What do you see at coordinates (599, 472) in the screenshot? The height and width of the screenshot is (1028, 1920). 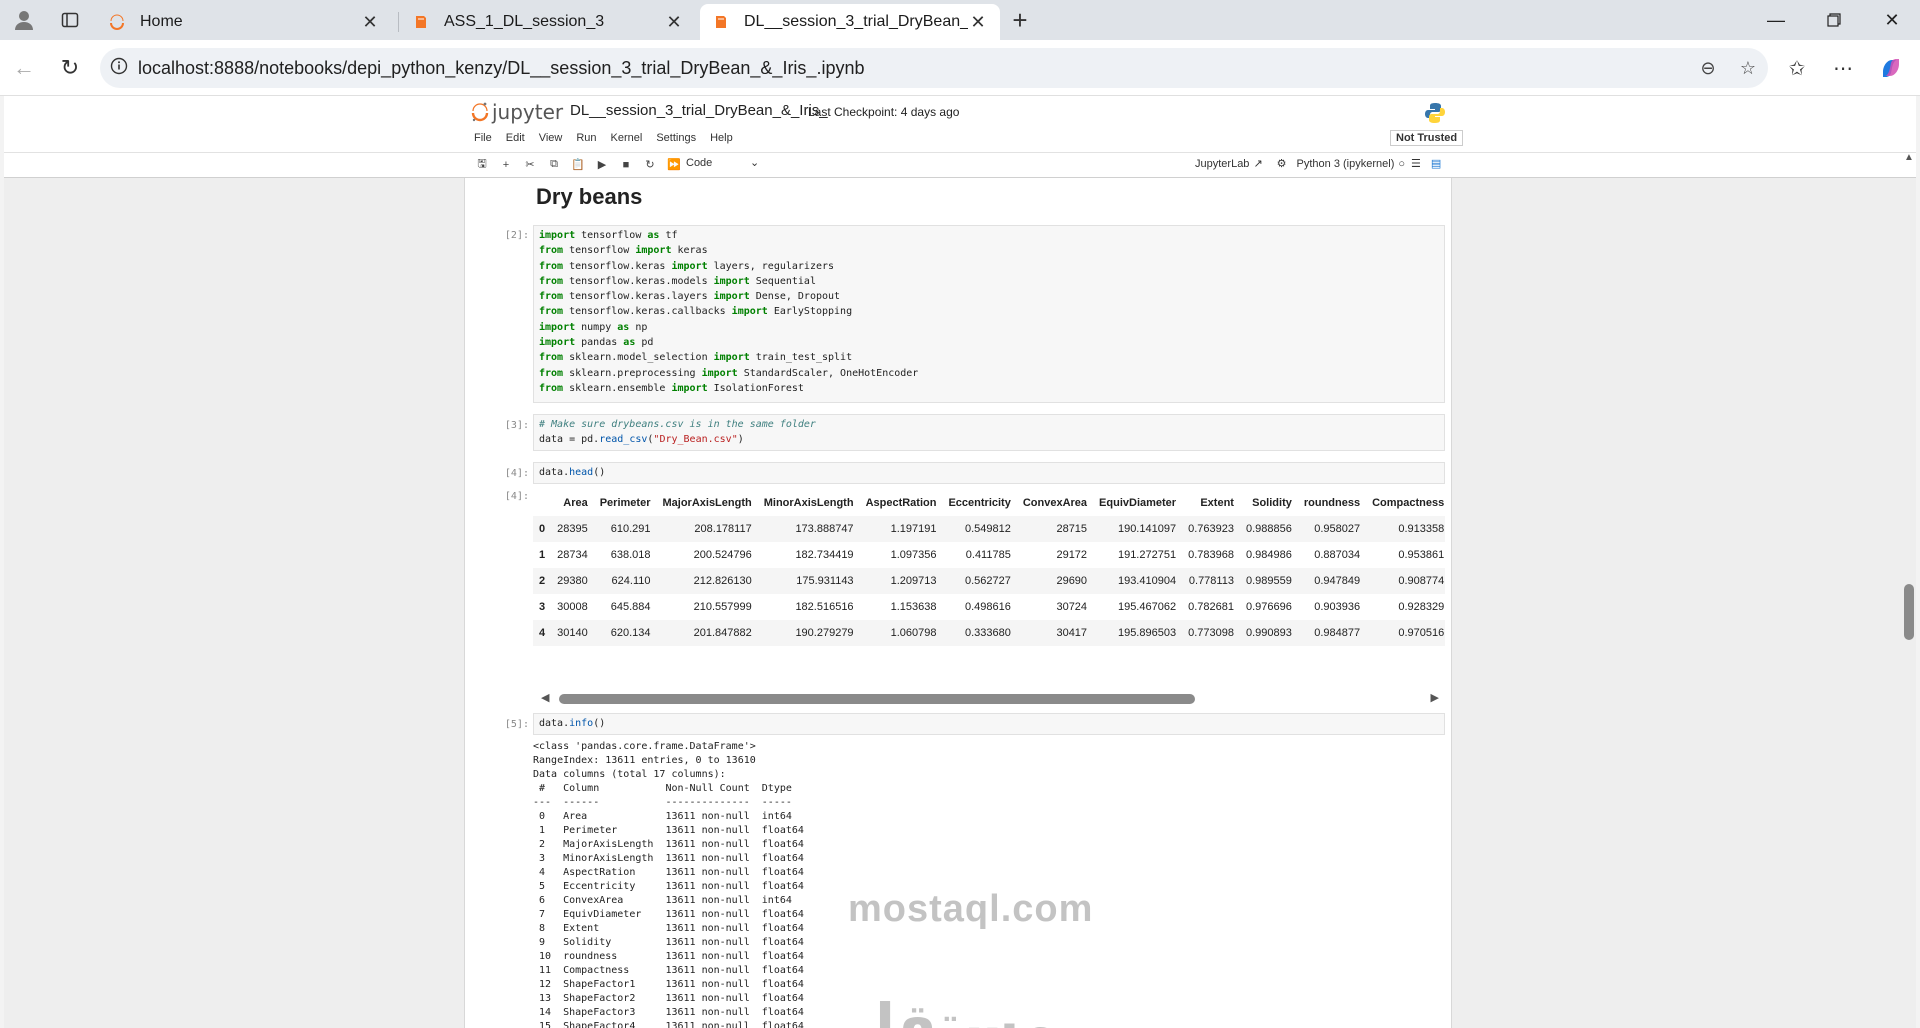 I see `code-text: ()` at bounding box center [599, 472].